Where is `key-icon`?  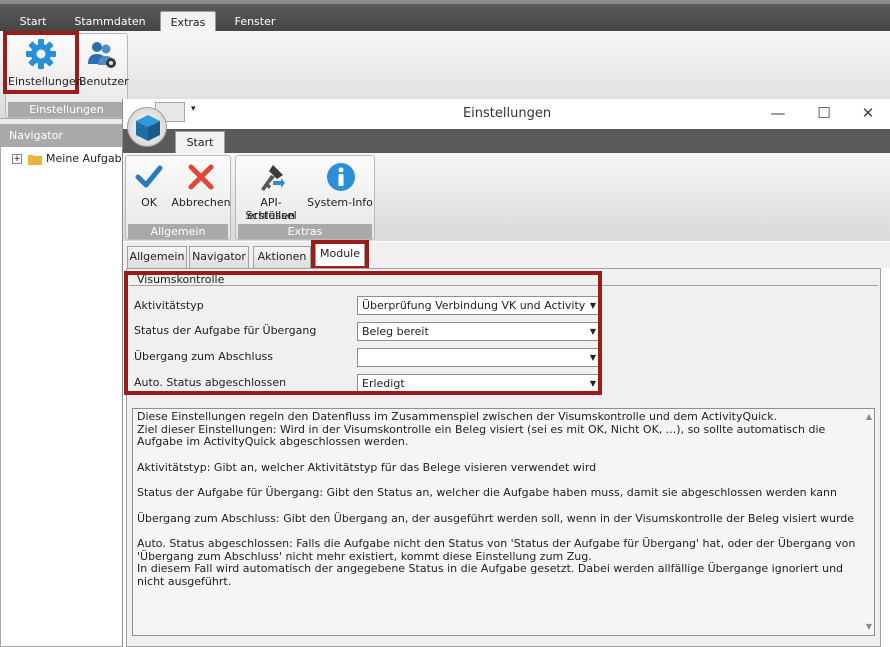
key-icon is located at coordinates (273, 178).